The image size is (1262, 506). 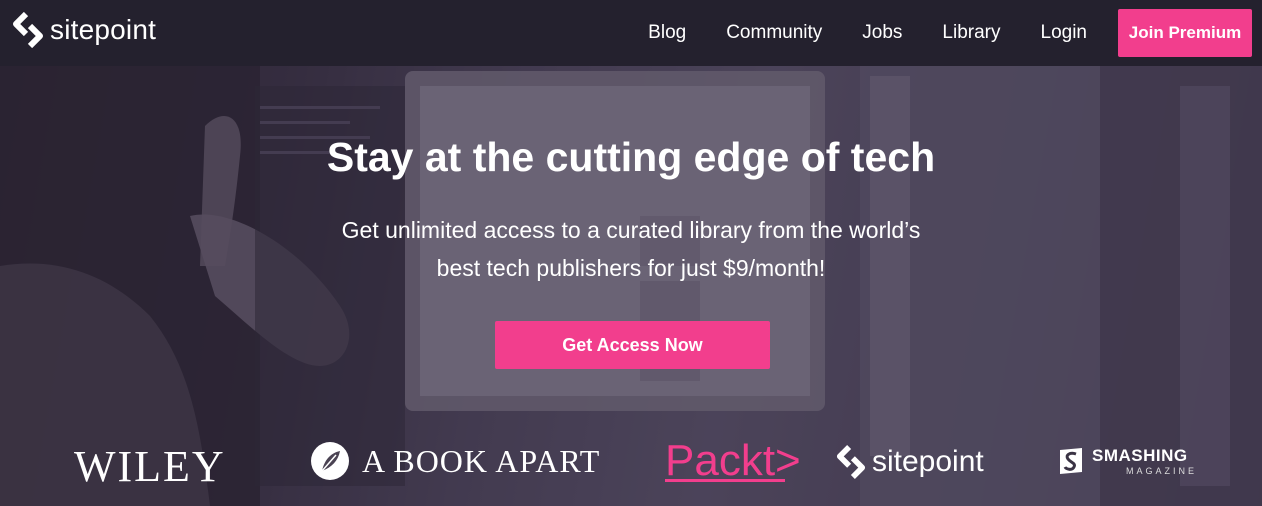 I want to click on packt-underline, so click(x=725, y=480).